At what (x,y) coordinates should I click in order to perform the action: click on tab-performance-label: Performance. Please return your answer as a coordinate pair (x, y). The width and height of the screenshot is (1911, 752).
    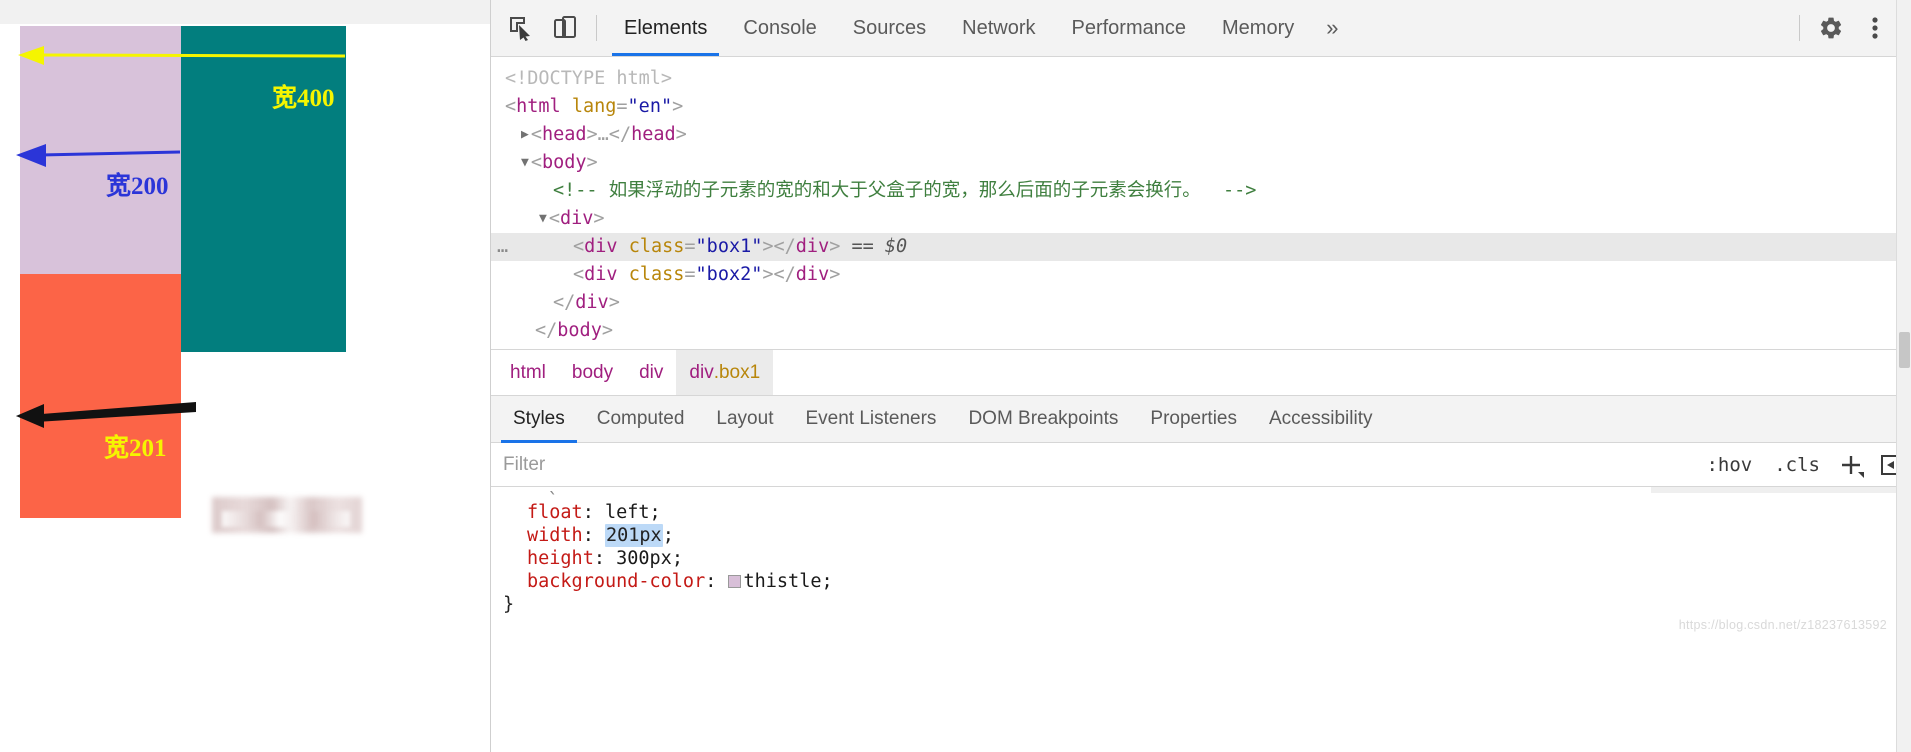
    Looking at the image, I should click on (1129, 27).